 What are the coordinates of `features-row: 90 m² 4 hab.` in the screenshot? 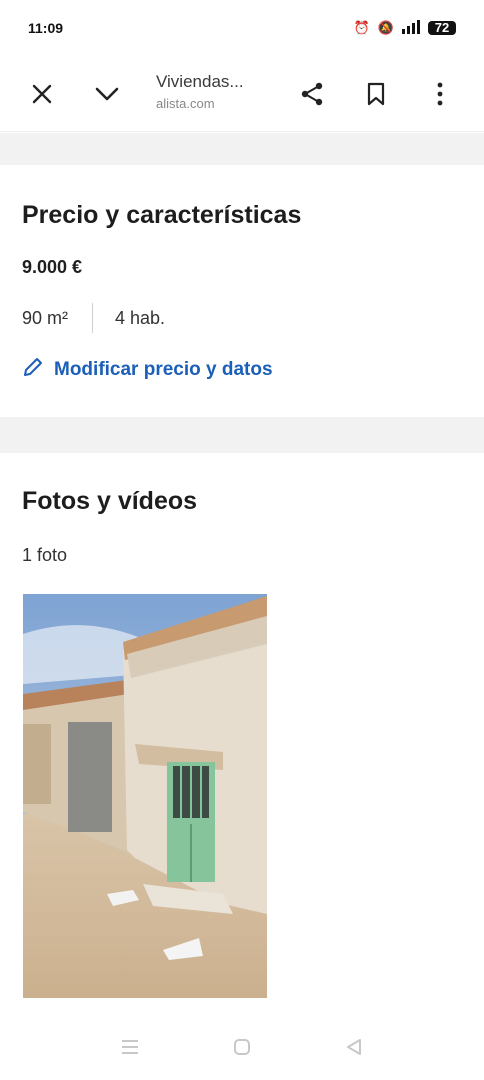 It's located at (93, 318).